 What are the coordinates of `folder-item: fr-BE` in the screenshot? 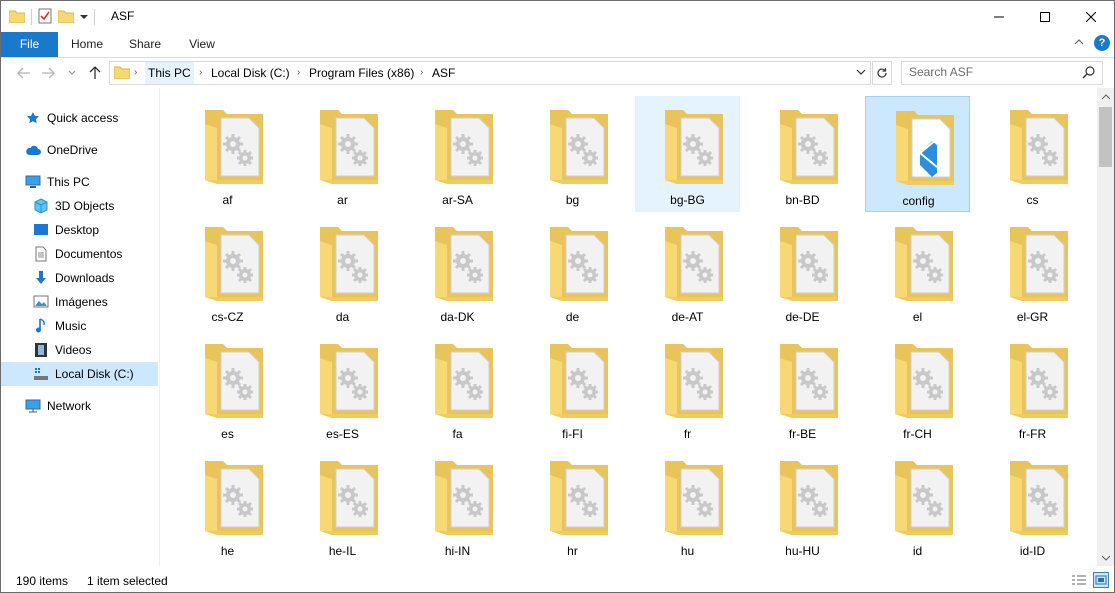 It's located at (802, 388).